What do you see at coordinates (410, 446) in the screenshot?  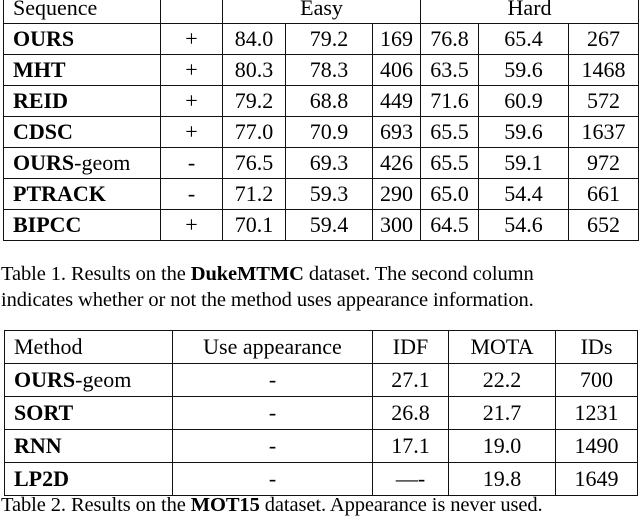 I see `cell-idf: 17.1` at bounding box center [410, 446].